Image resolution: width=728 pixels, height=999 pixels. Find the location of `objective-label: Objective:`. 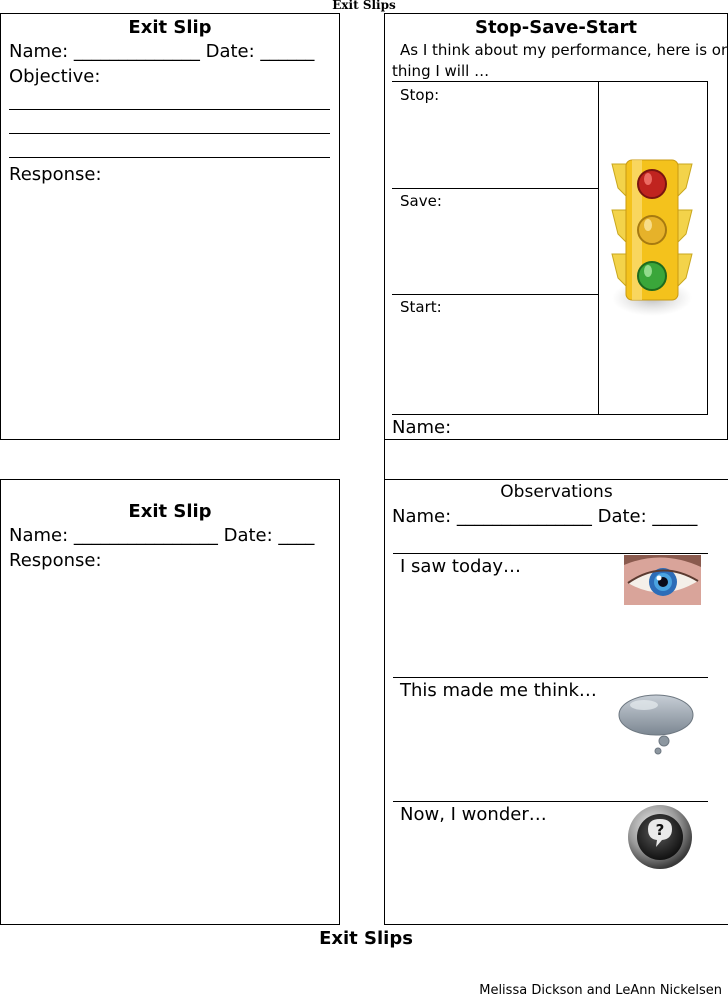

objective-label: Objective: is located at coordinates (55, 76).